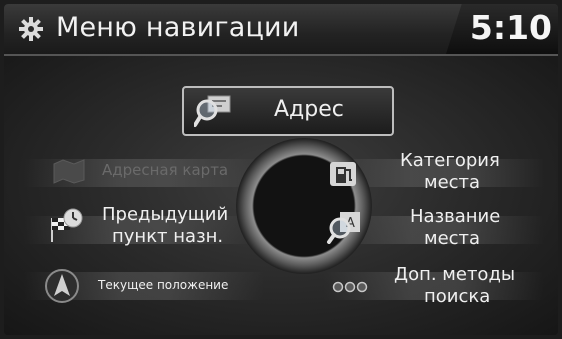 The width and height of the screenshot is (562, 339). I want to click on place-category-label-line1: Категория, so click(450, 160).